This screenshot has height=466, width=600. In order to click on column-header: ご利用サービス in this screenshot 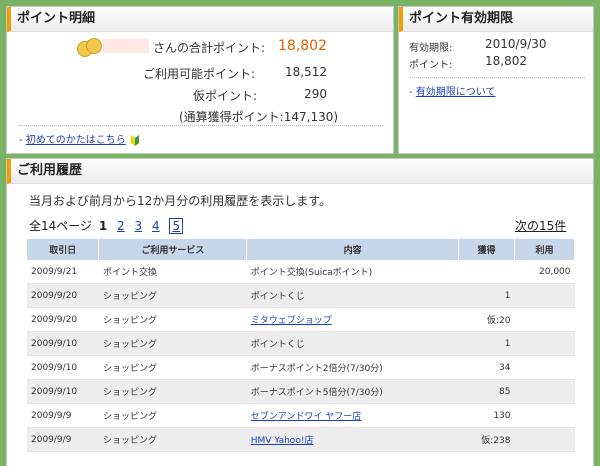, I will do `click(173, 249)`.